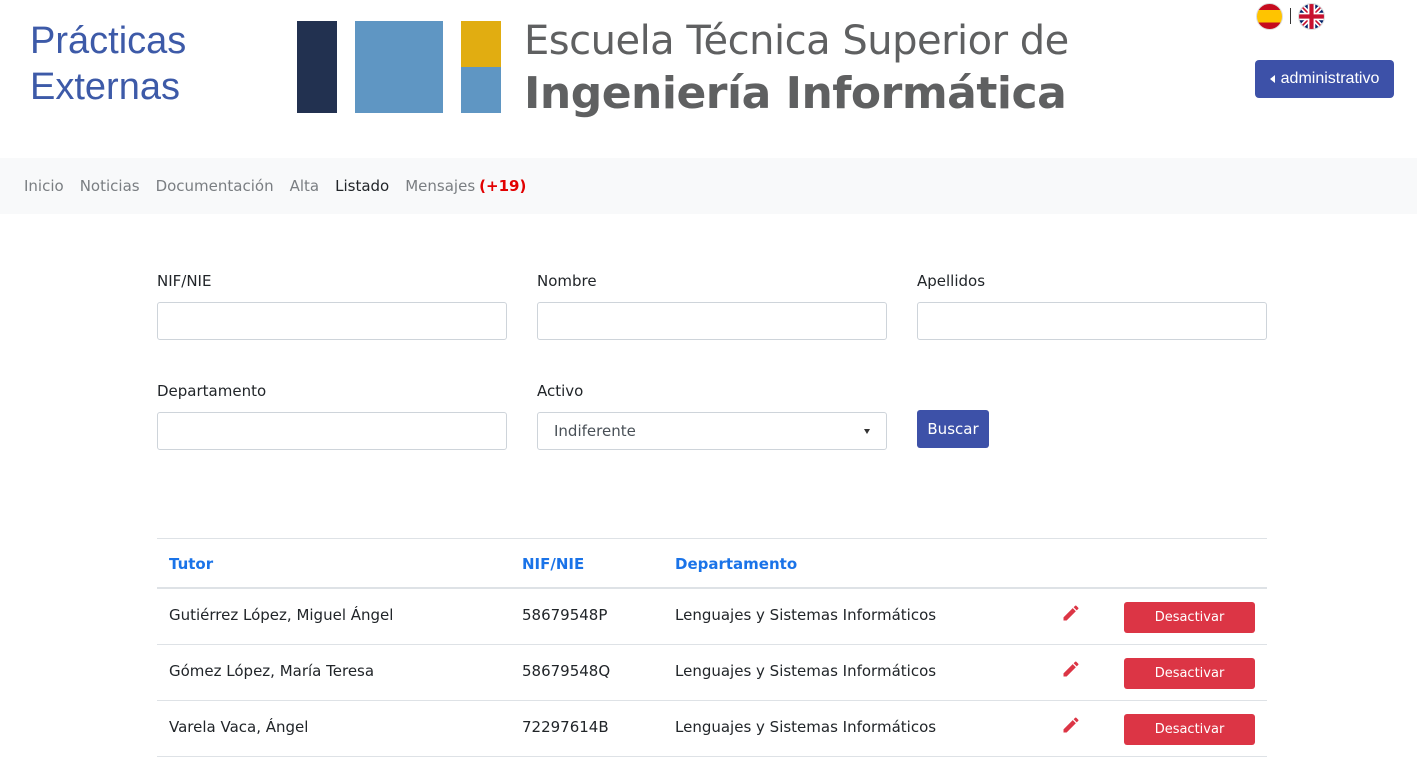 This screenshot has width=1417, height=757. Describe the element at coordinates (565, 615) in the screenshot. I see `row-nif: 58679548P` at that location.